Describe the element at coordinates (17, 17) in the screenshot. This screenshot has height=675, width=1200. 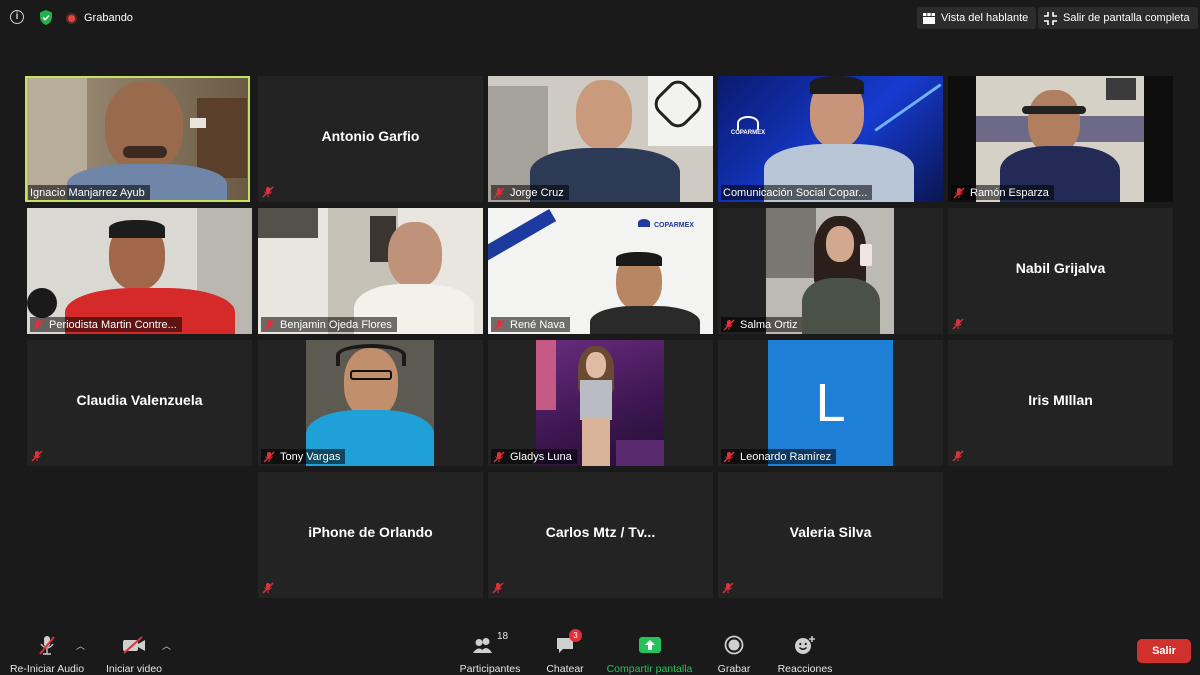
I see `info-icon: i` at that location.